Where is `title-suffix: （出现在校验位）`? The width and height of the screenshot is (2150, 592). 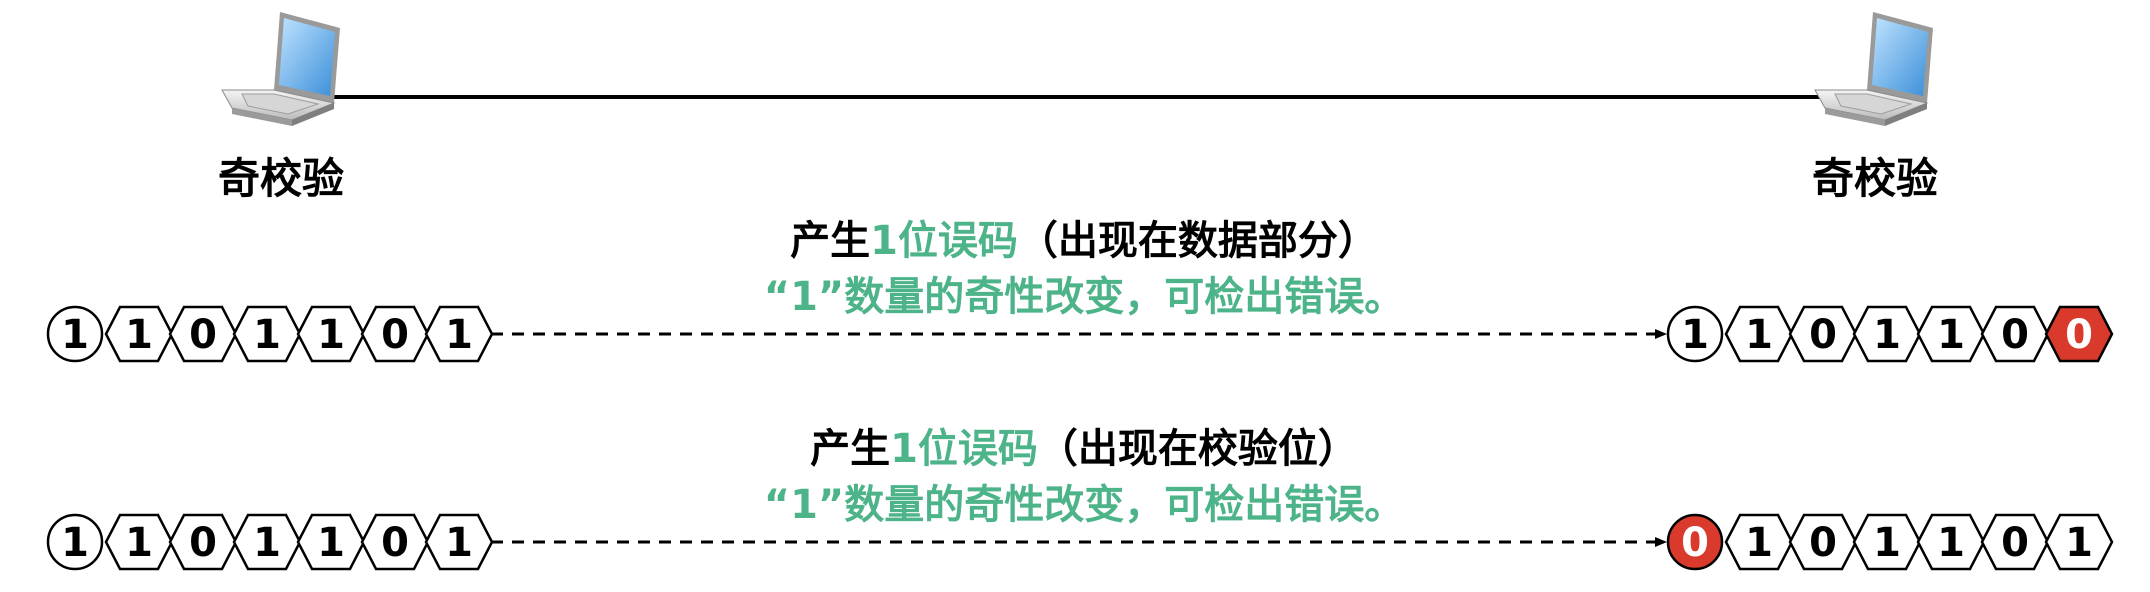 title-suffix: （出现在校验位） is located at coordinates (1198, 449).